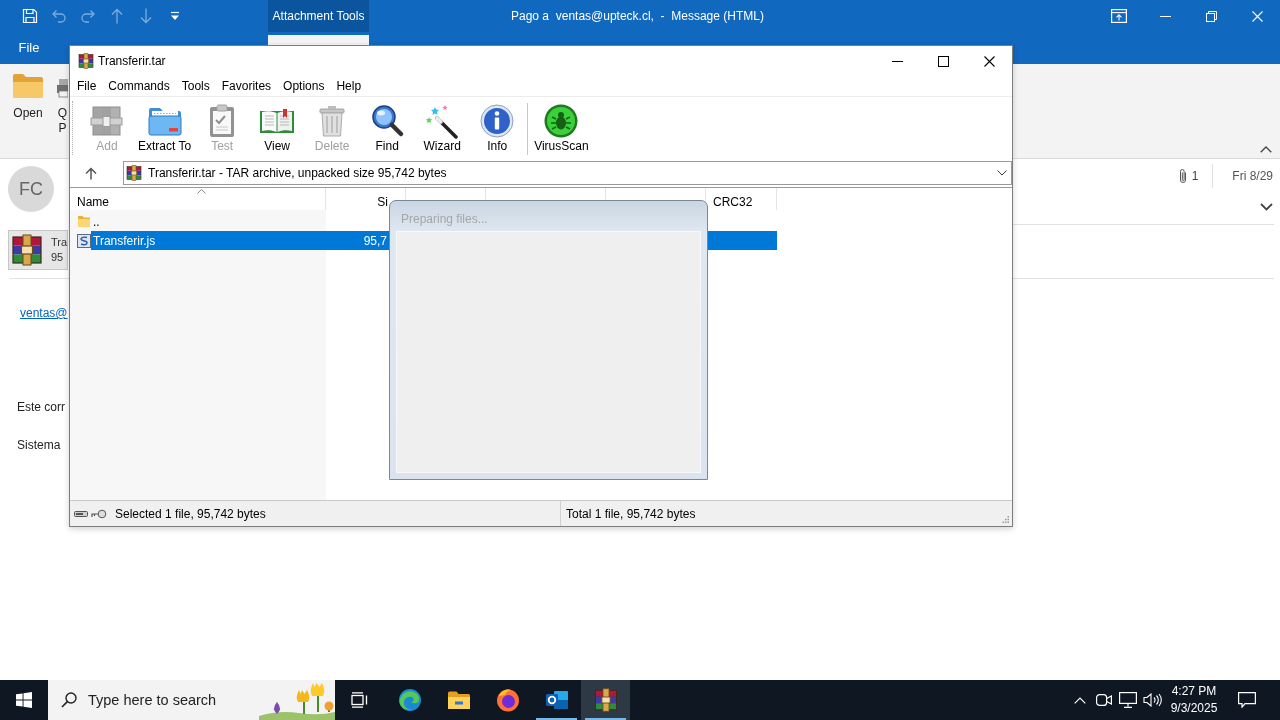 The width and height of the screenshot is (1280, 720). Describe the element at coordinates (349, 86) in the screenshot. I see `menu-item: Help` at that location.